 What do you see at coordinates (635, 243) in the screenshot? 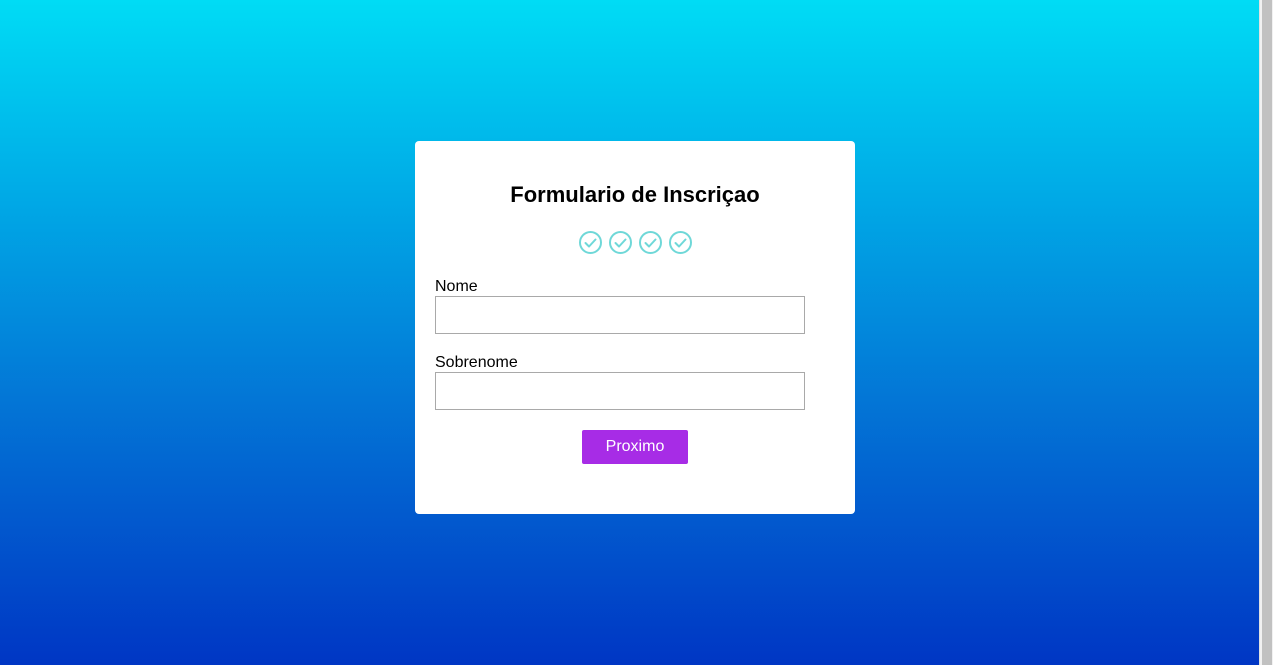
I see `step-indicator` at bounding box center [635, 243].